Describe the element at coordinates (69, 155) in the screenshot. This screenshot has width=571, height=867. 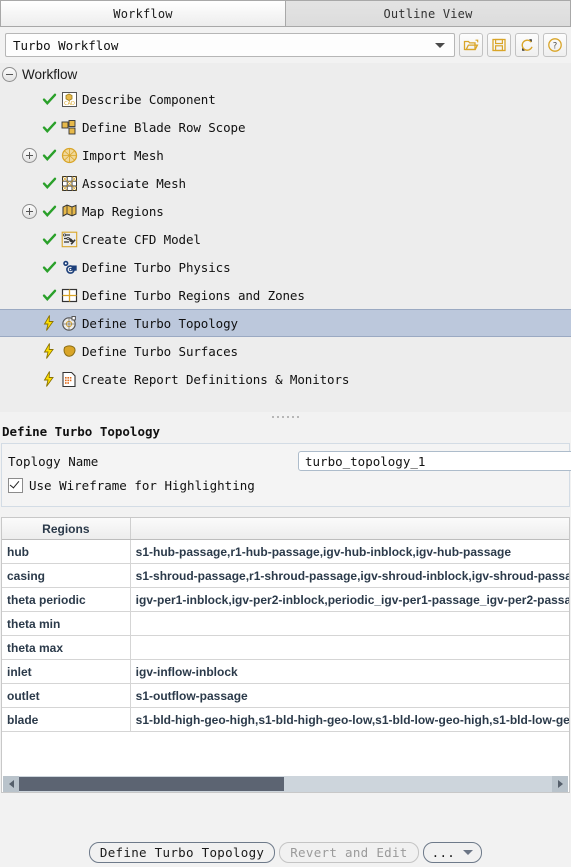
I see `mesh-sphere-icon` at that location.